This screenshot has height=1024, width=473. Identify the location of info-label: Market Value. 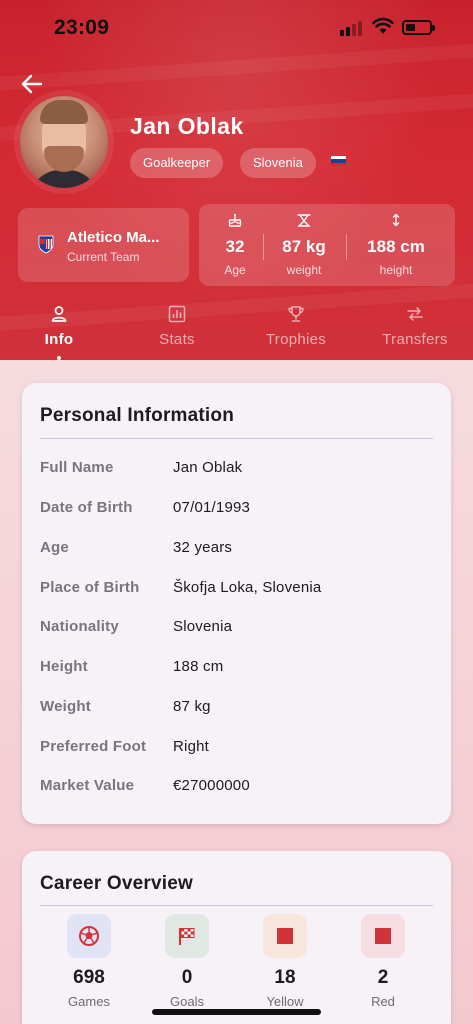
(87, 785).